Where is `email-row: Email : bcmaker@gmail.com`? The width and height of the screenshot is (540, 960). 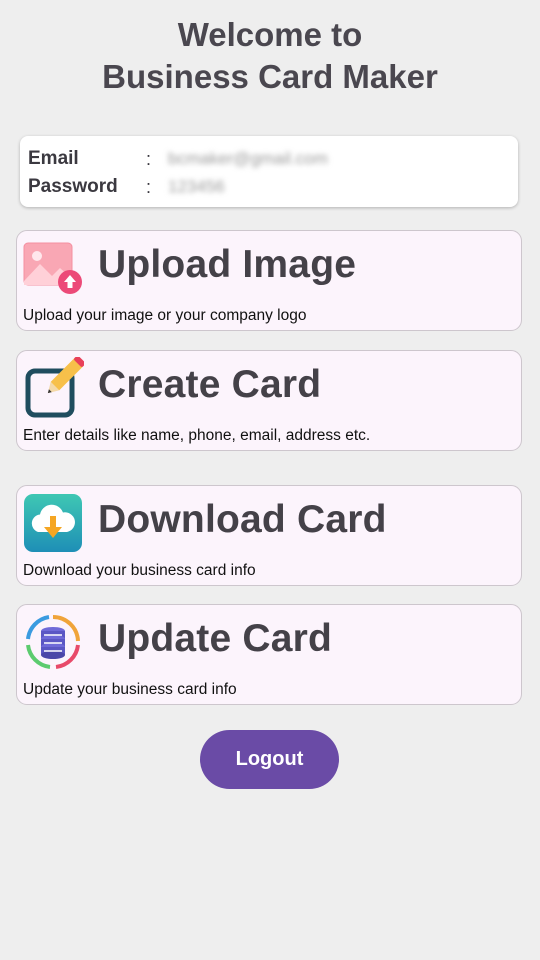
email-row: Email : bcmaker@gmail.com is located at coordinates (178, 159).